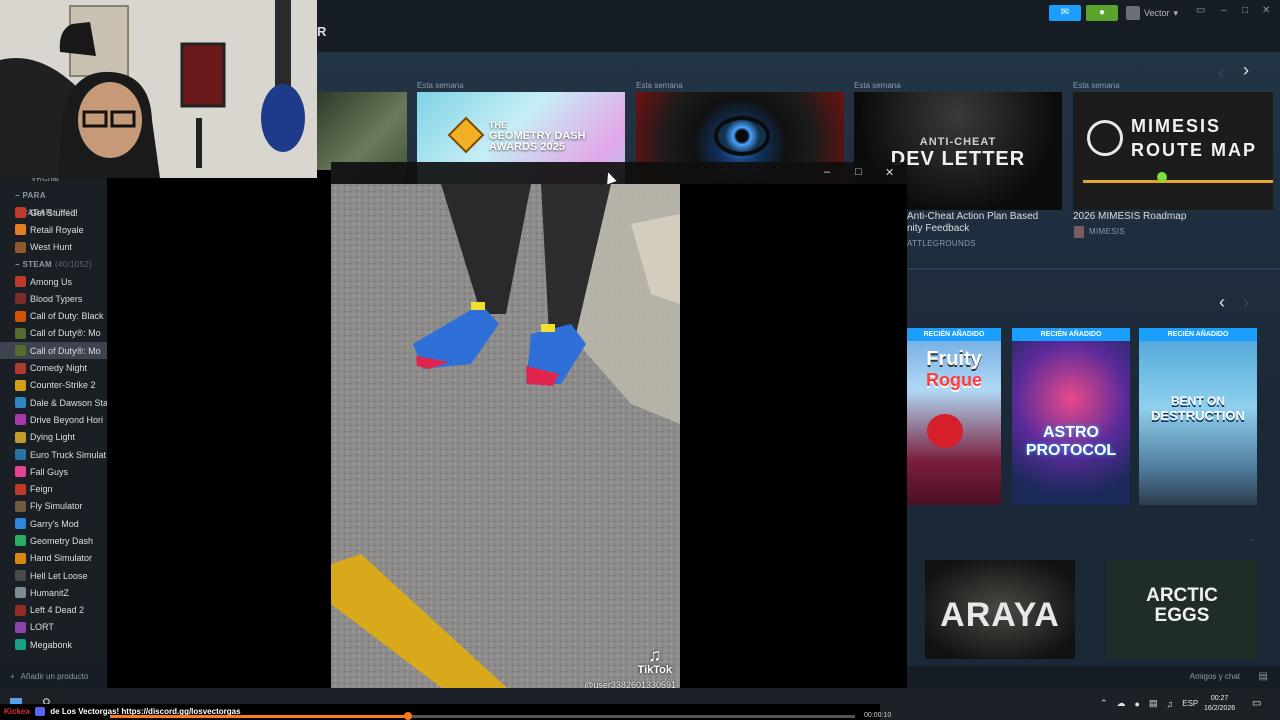 The width and height of the screenshot is (1280, 720). I want to click on sidebar-game-item: Garry's Mod, so click(53, 523).